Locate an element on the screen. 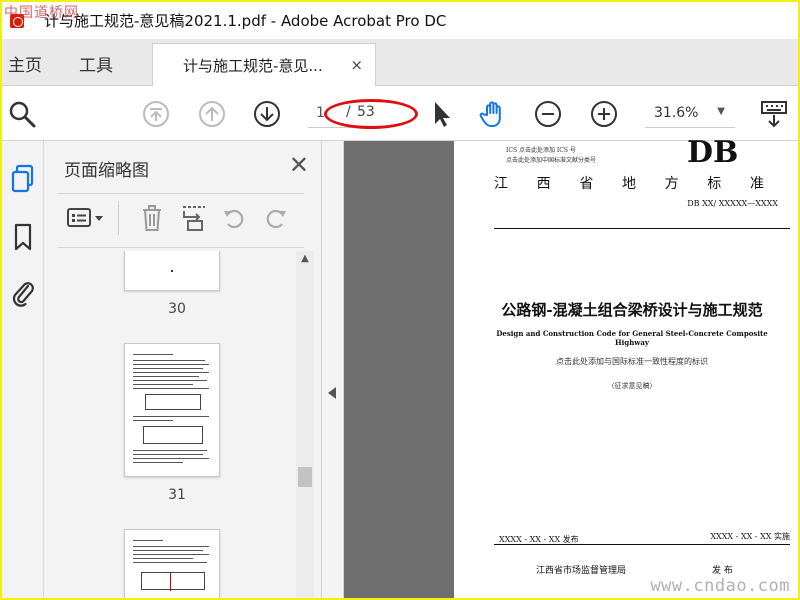 Image resolution: width=800 pixels, height=600 pixels. document-title-cn: 公路钢-混凝土组合梁桥设计与施工规范 is located at coordinates (632, 310).